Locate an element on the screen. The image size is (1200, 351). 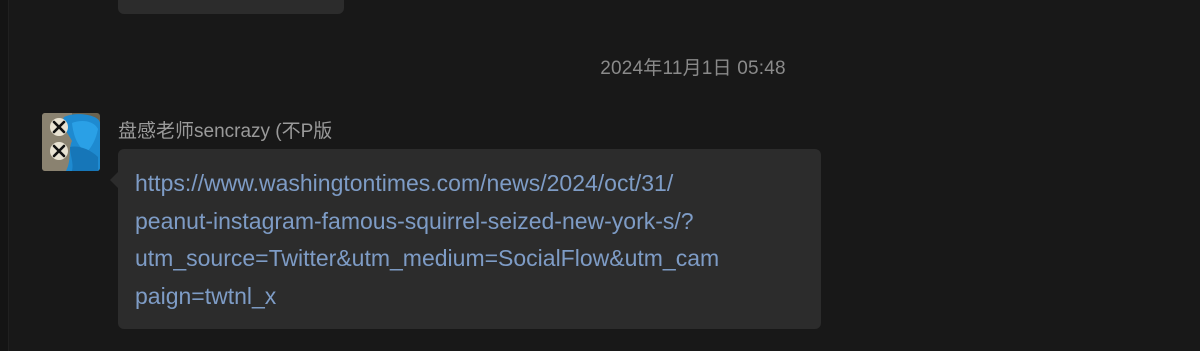
link-line: paign=twtnl_x is located at coordinates (475, 297).